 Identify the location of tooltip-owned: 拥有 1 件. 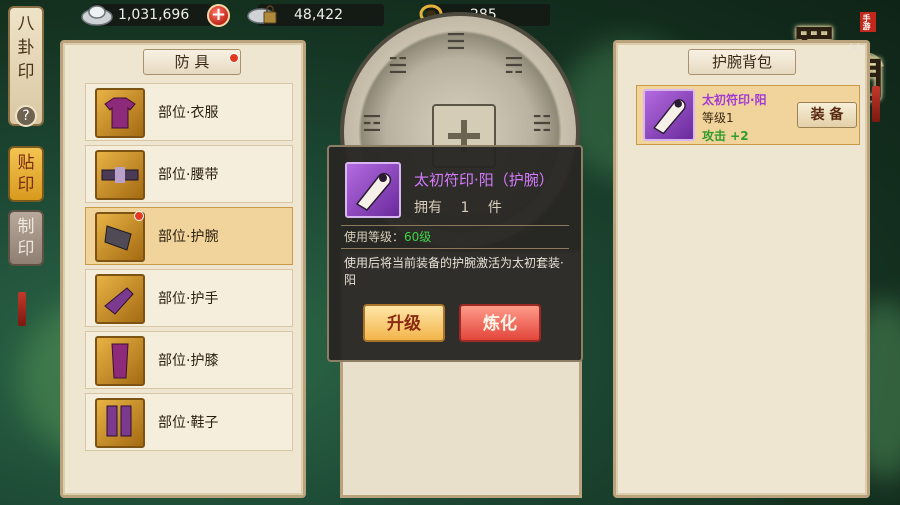
(458, 207).